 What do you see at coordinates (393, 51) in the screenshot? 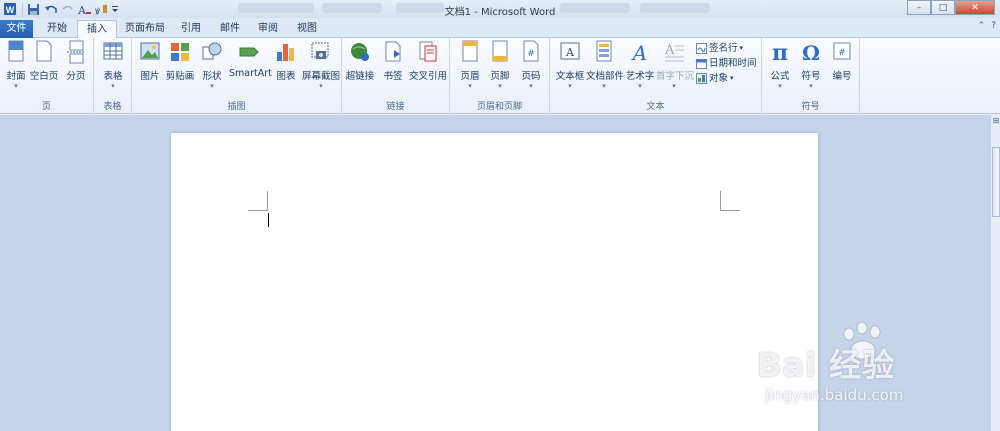
I see `bookmark-icon` at bounding box center [393, 51].